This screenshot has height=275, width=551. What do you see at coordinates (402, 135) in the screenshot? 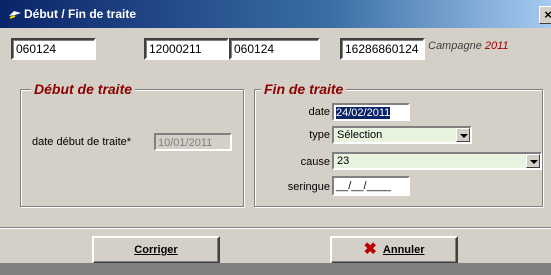
I see `fin-type-combo: Sélection` at bounding box center [402, 135].